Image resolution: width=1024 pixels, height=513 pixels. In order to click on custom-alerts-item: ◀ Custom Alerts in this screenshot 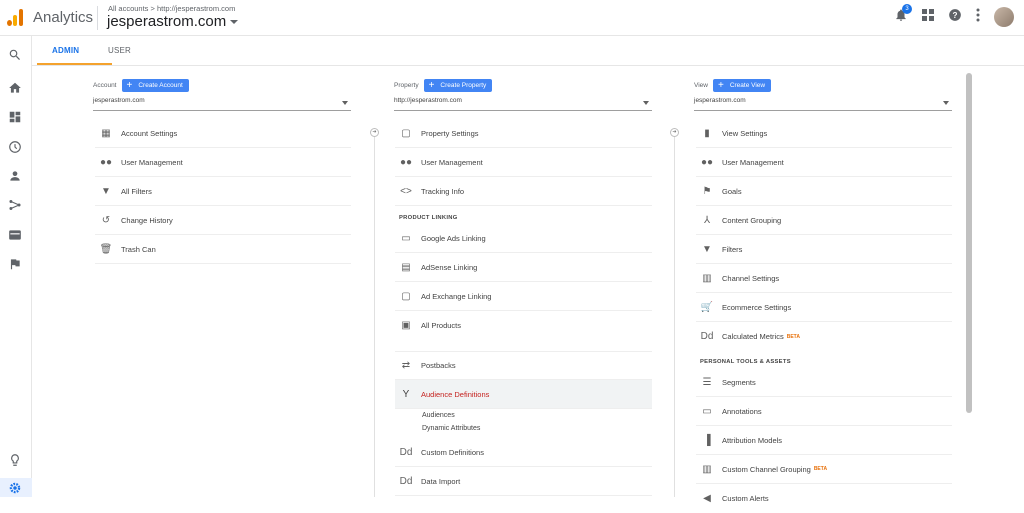, I will do `click(824, 498)`.